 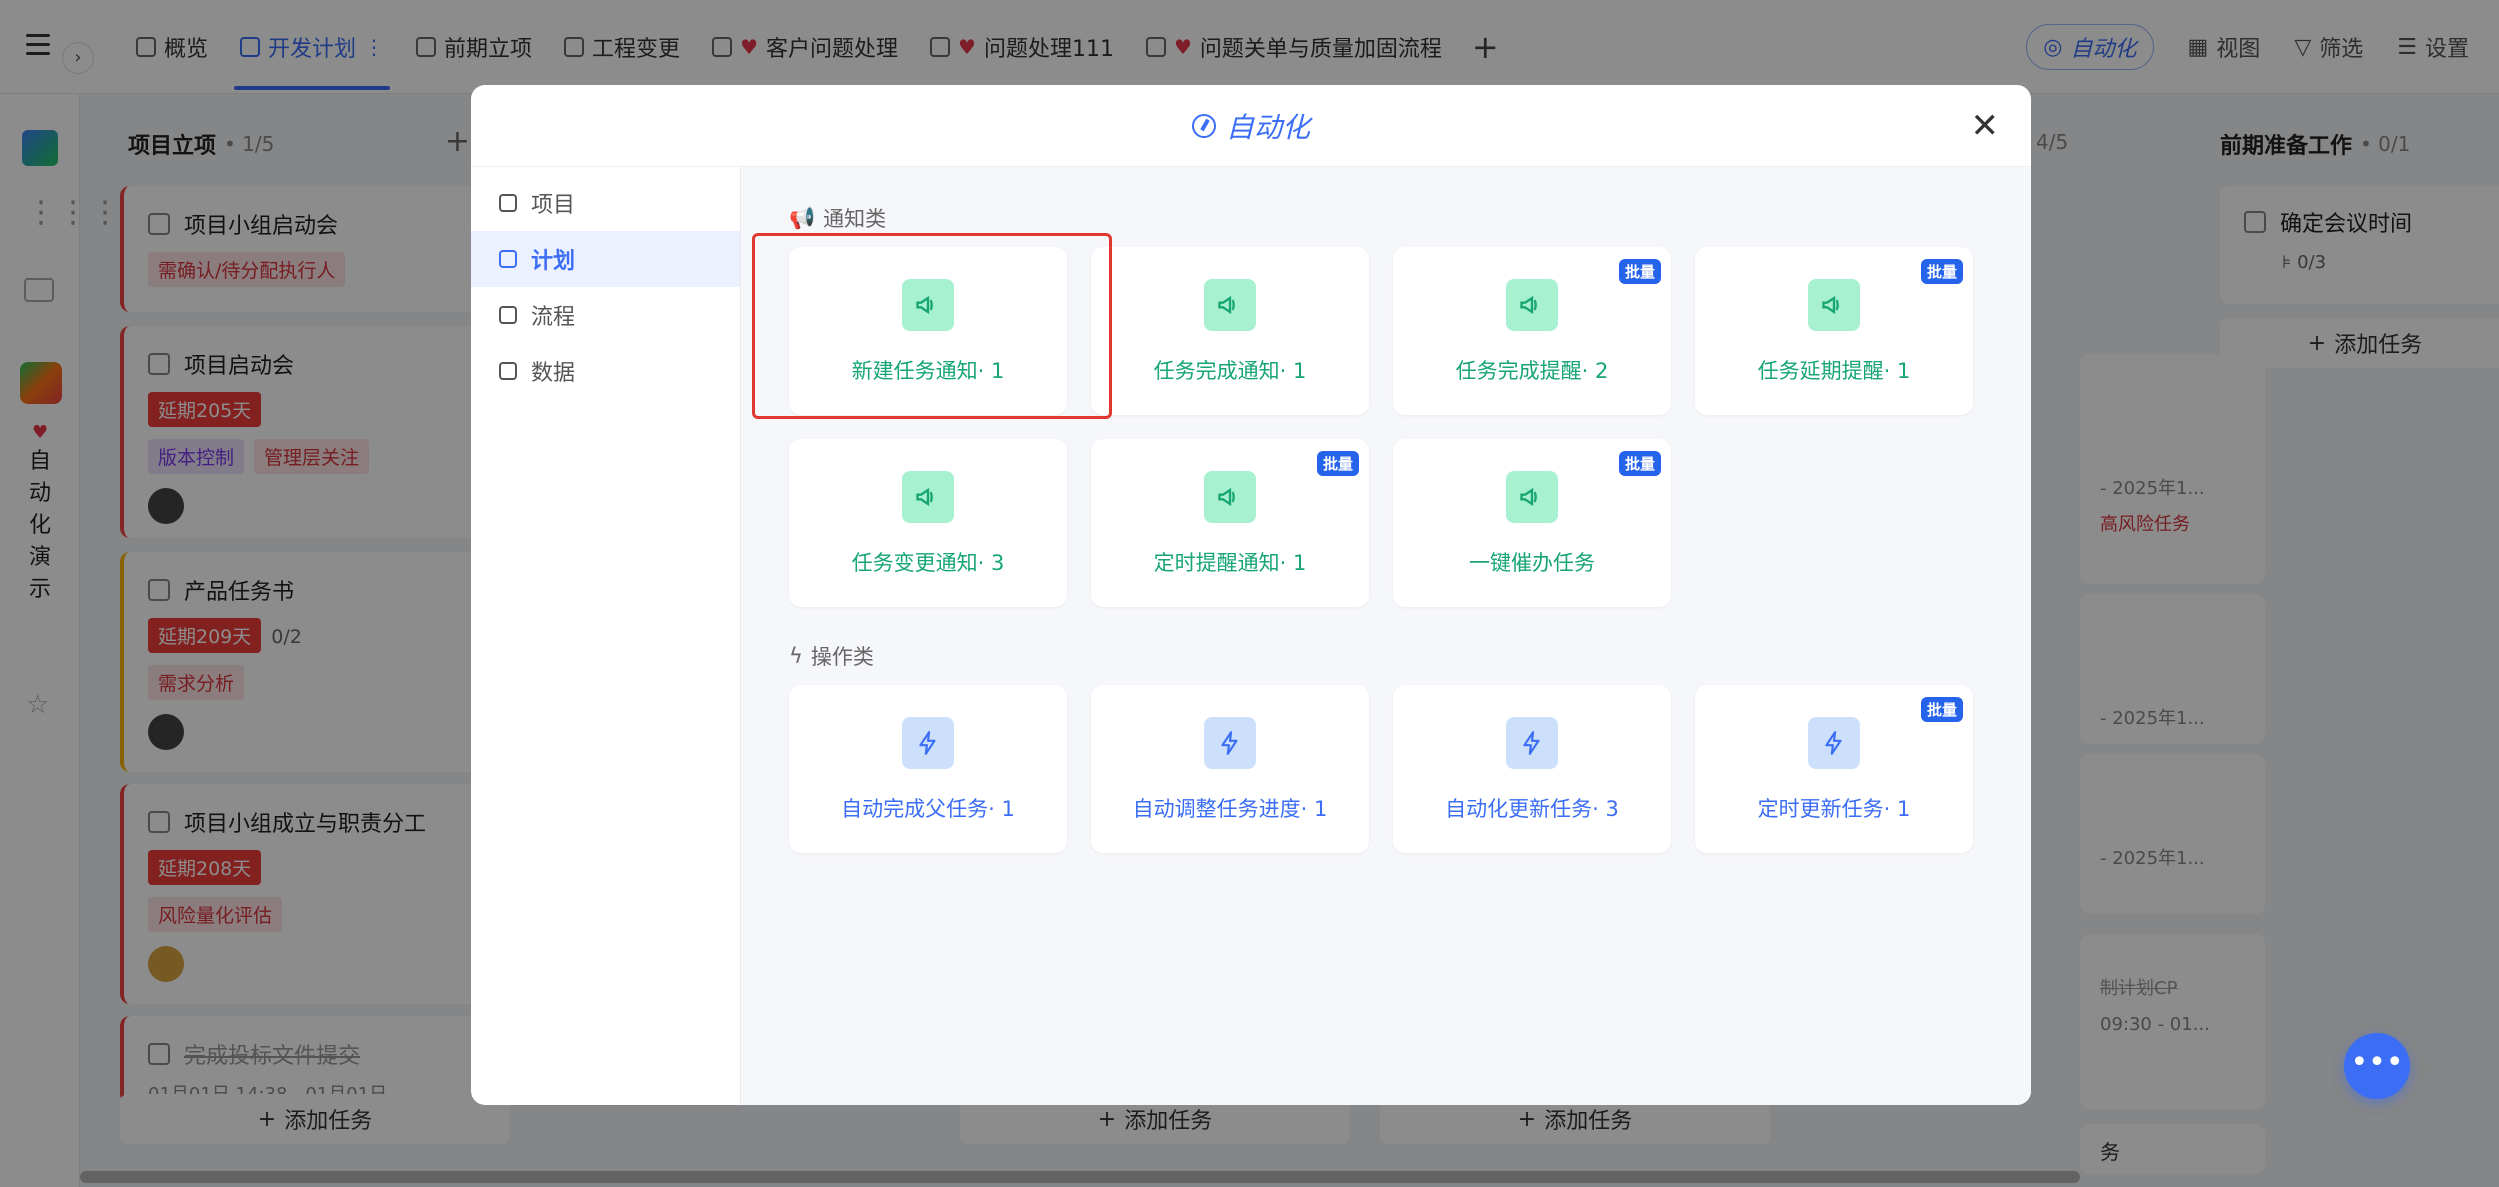 I want to click on automation-tile: 自动化更新任务· 3, so click(x=1532, y=769).